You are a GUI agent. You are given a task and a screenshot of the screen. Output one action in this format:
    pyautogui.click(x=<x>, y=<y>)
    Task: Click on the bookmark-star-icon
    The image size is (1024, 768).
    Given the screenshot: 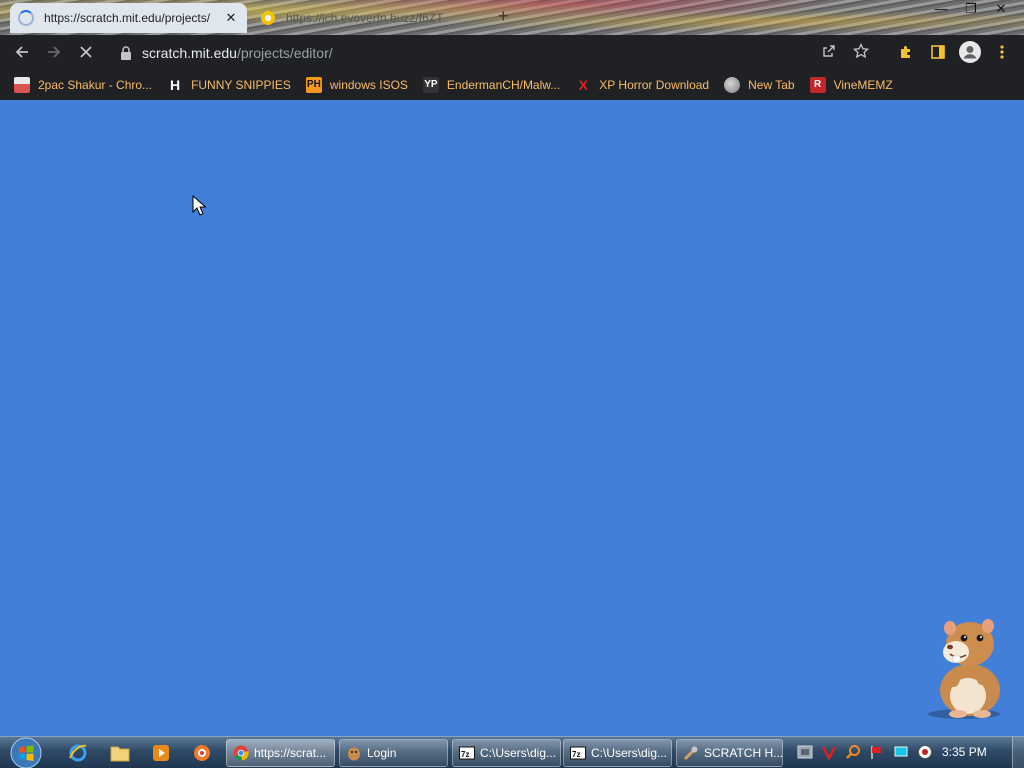 What is the action you would take?
    pyautogui.click(x=861, y=52)
    